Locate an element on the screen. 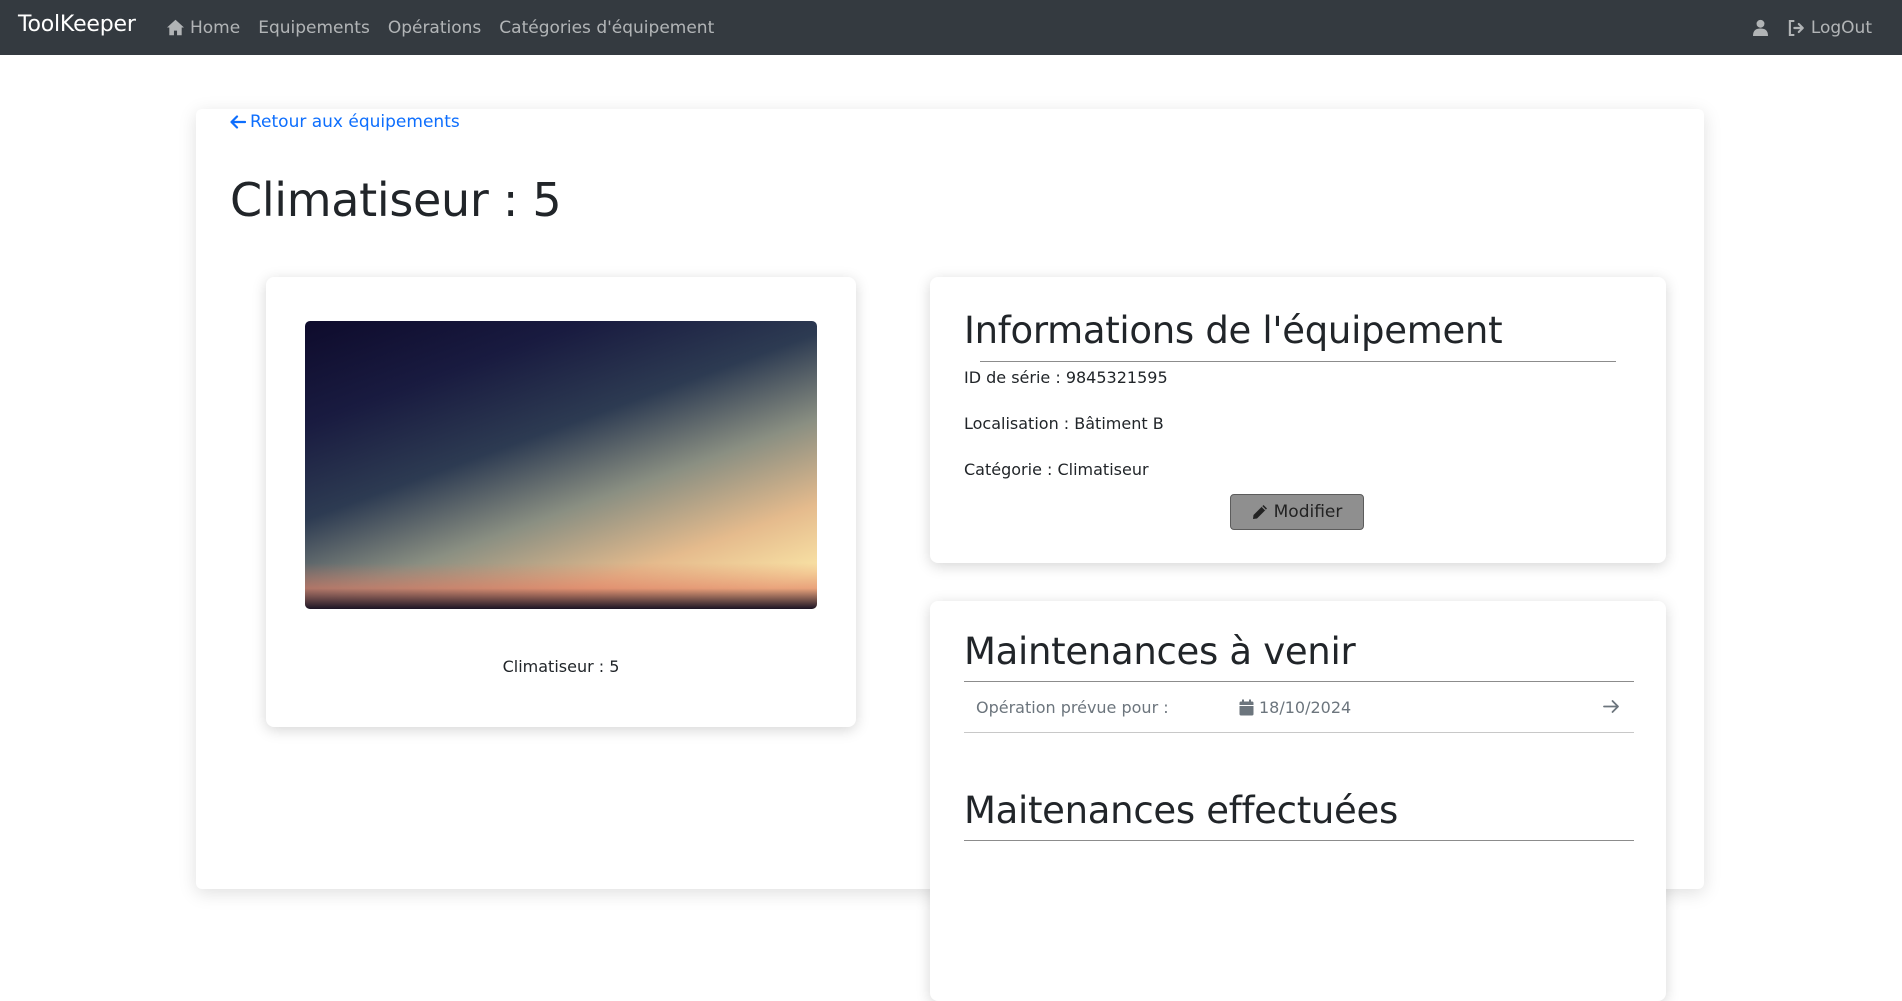  upcoming-operation-row: Opération prévue pour : 18/10/2024 is located at coordinates (1299, 707).